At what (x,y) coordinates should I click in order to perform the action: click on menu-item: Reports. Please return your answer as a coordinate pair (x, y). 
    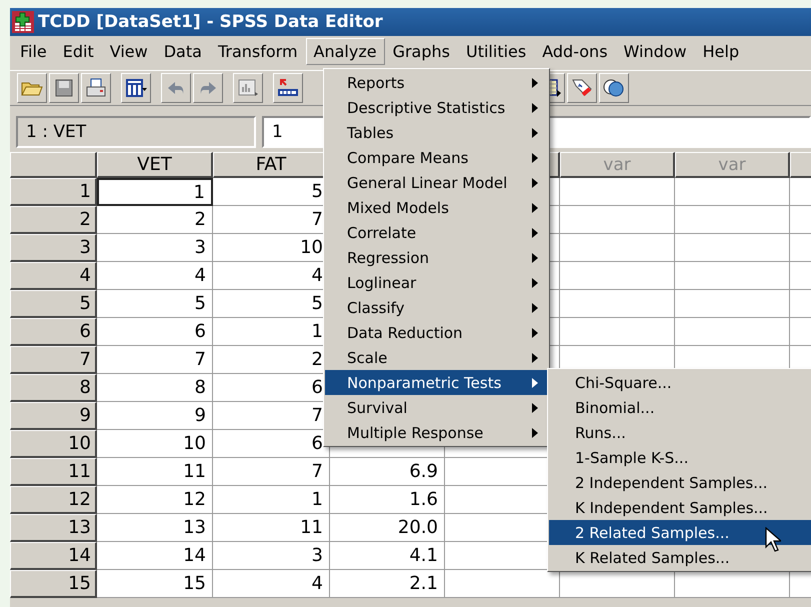
    Looking at the image, I should click on (436, 82).